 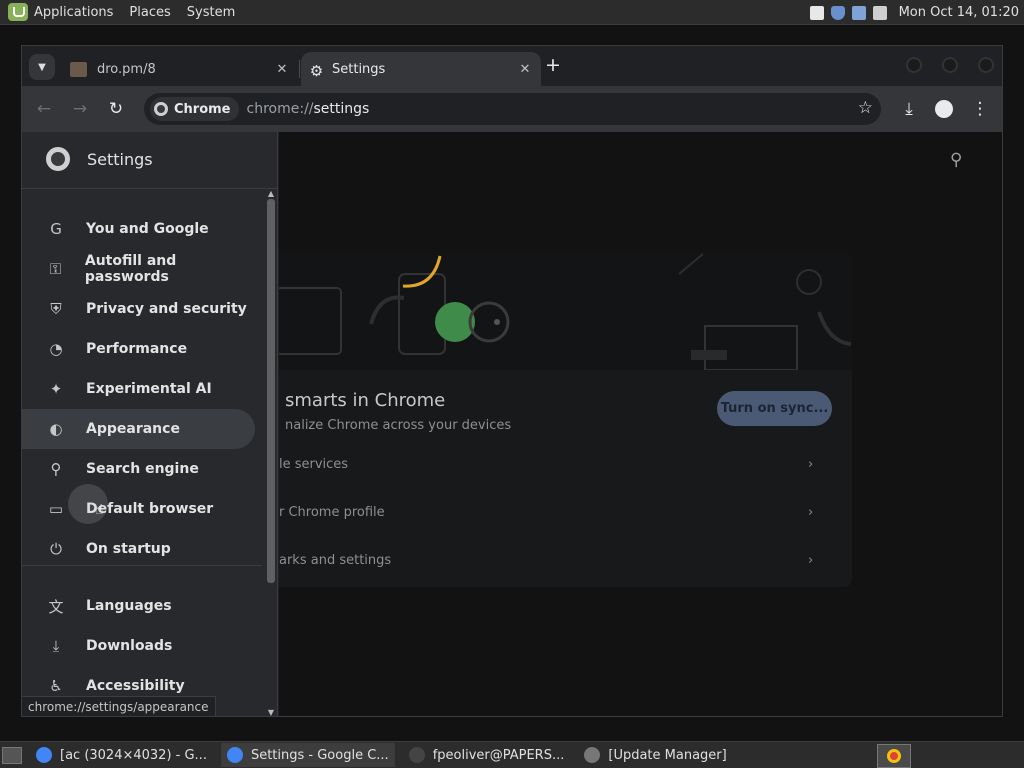 What do you see at coordinates (56, 686) in the screenshot?
I see `accessibility-icon: ♿` at bounding box center [56, 686].